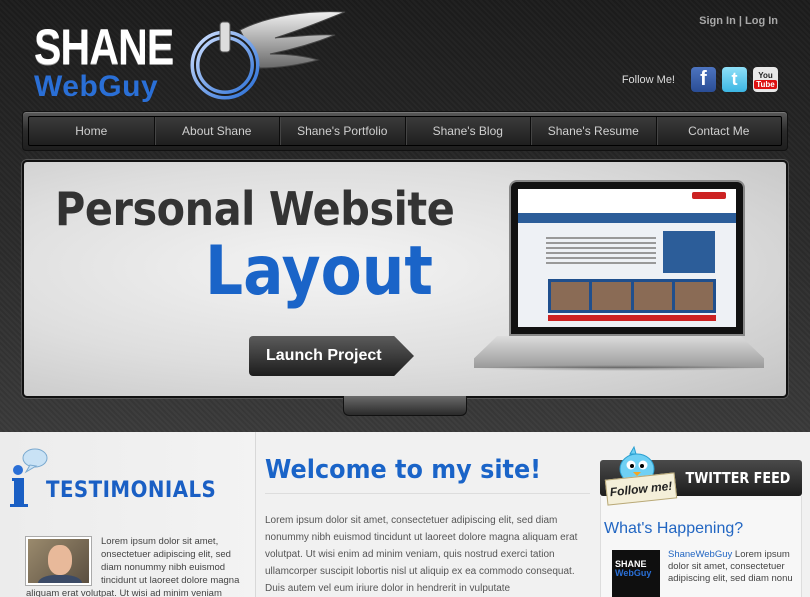 Image resolution: width=810 pixels, height=597 pixels. What do you see at coordinates (217, 131) in the screenshot?
I see `nav-item-about: About Shane` at bounding box center [217, 131].